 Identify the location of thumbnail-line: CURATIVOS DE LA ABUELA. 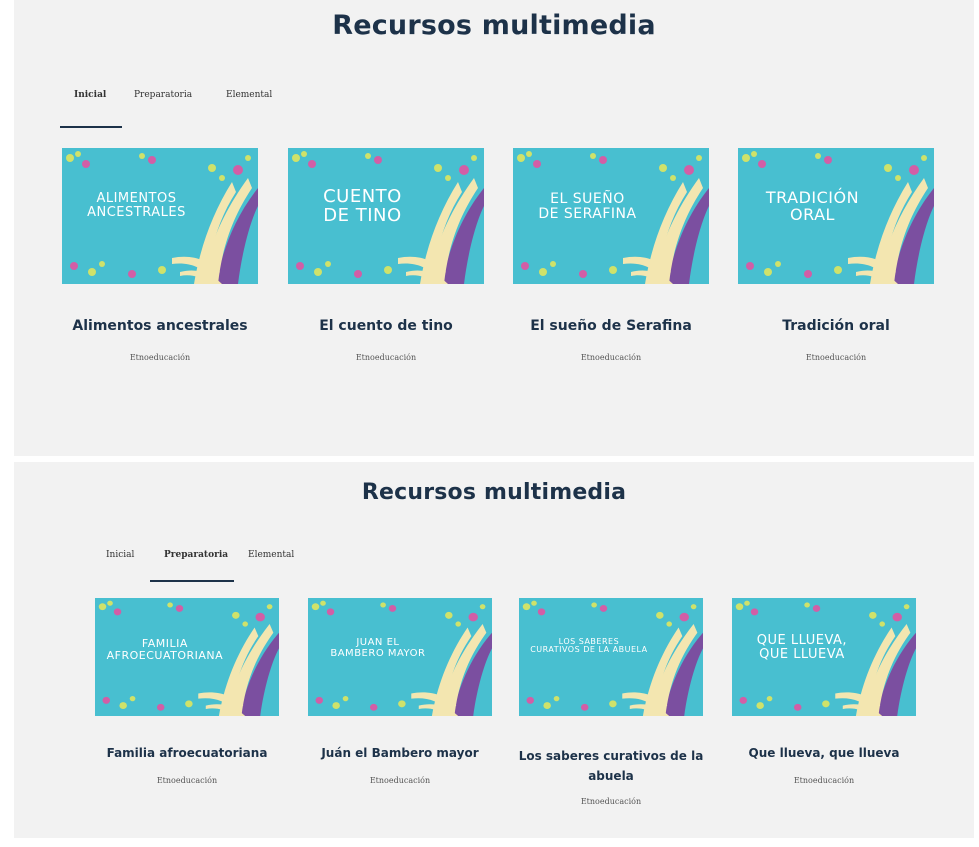
(589, 650).